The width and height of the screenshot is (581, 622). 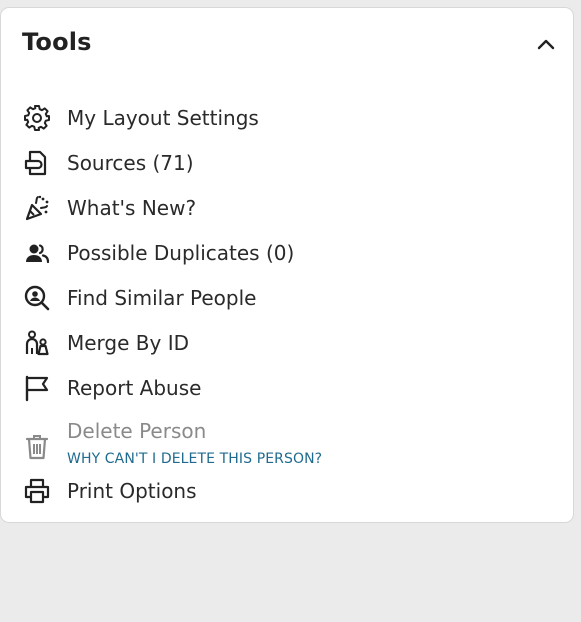 I want to click on merge-people-icon, so click(x=37, y=343).